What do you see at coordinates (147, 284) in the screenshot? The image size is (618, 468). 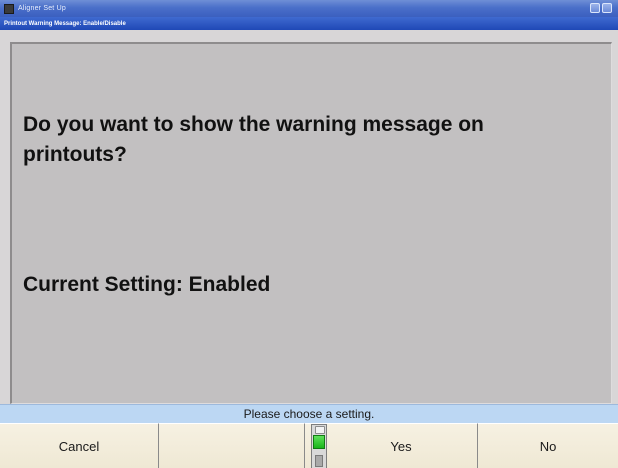 I see `current-setting-text: Current Setting: Enabled` at bounding box center [147, 284].